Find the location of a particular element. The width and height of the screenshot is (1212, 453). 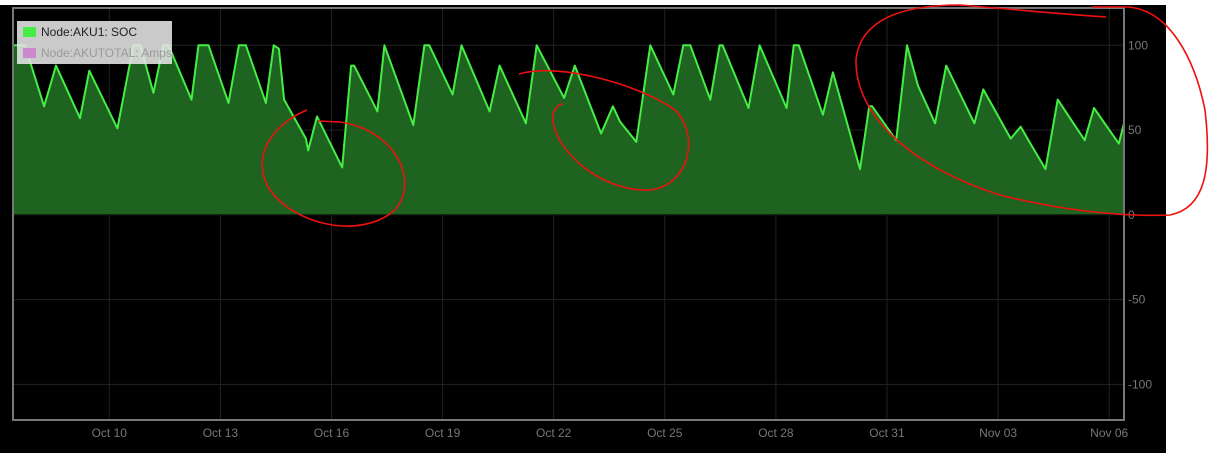

legend-swatch-amps is located at coordinates (29, 53).